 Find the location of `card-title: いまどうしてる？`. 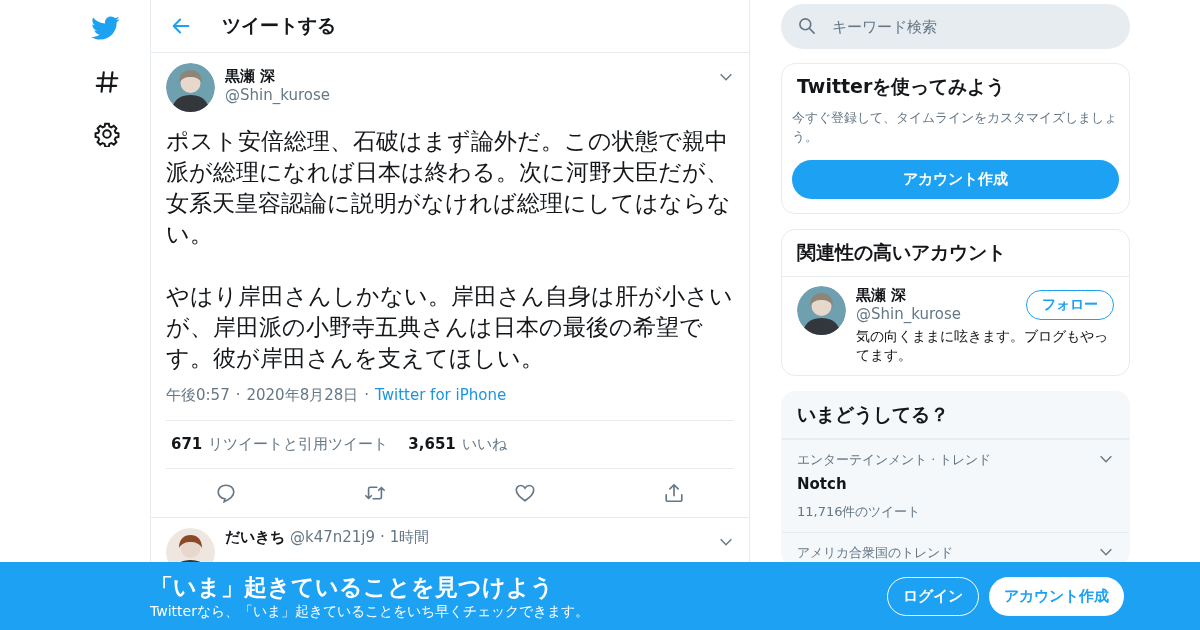

card-title: いまどうしてる？ is located at coordinates (955, 415).